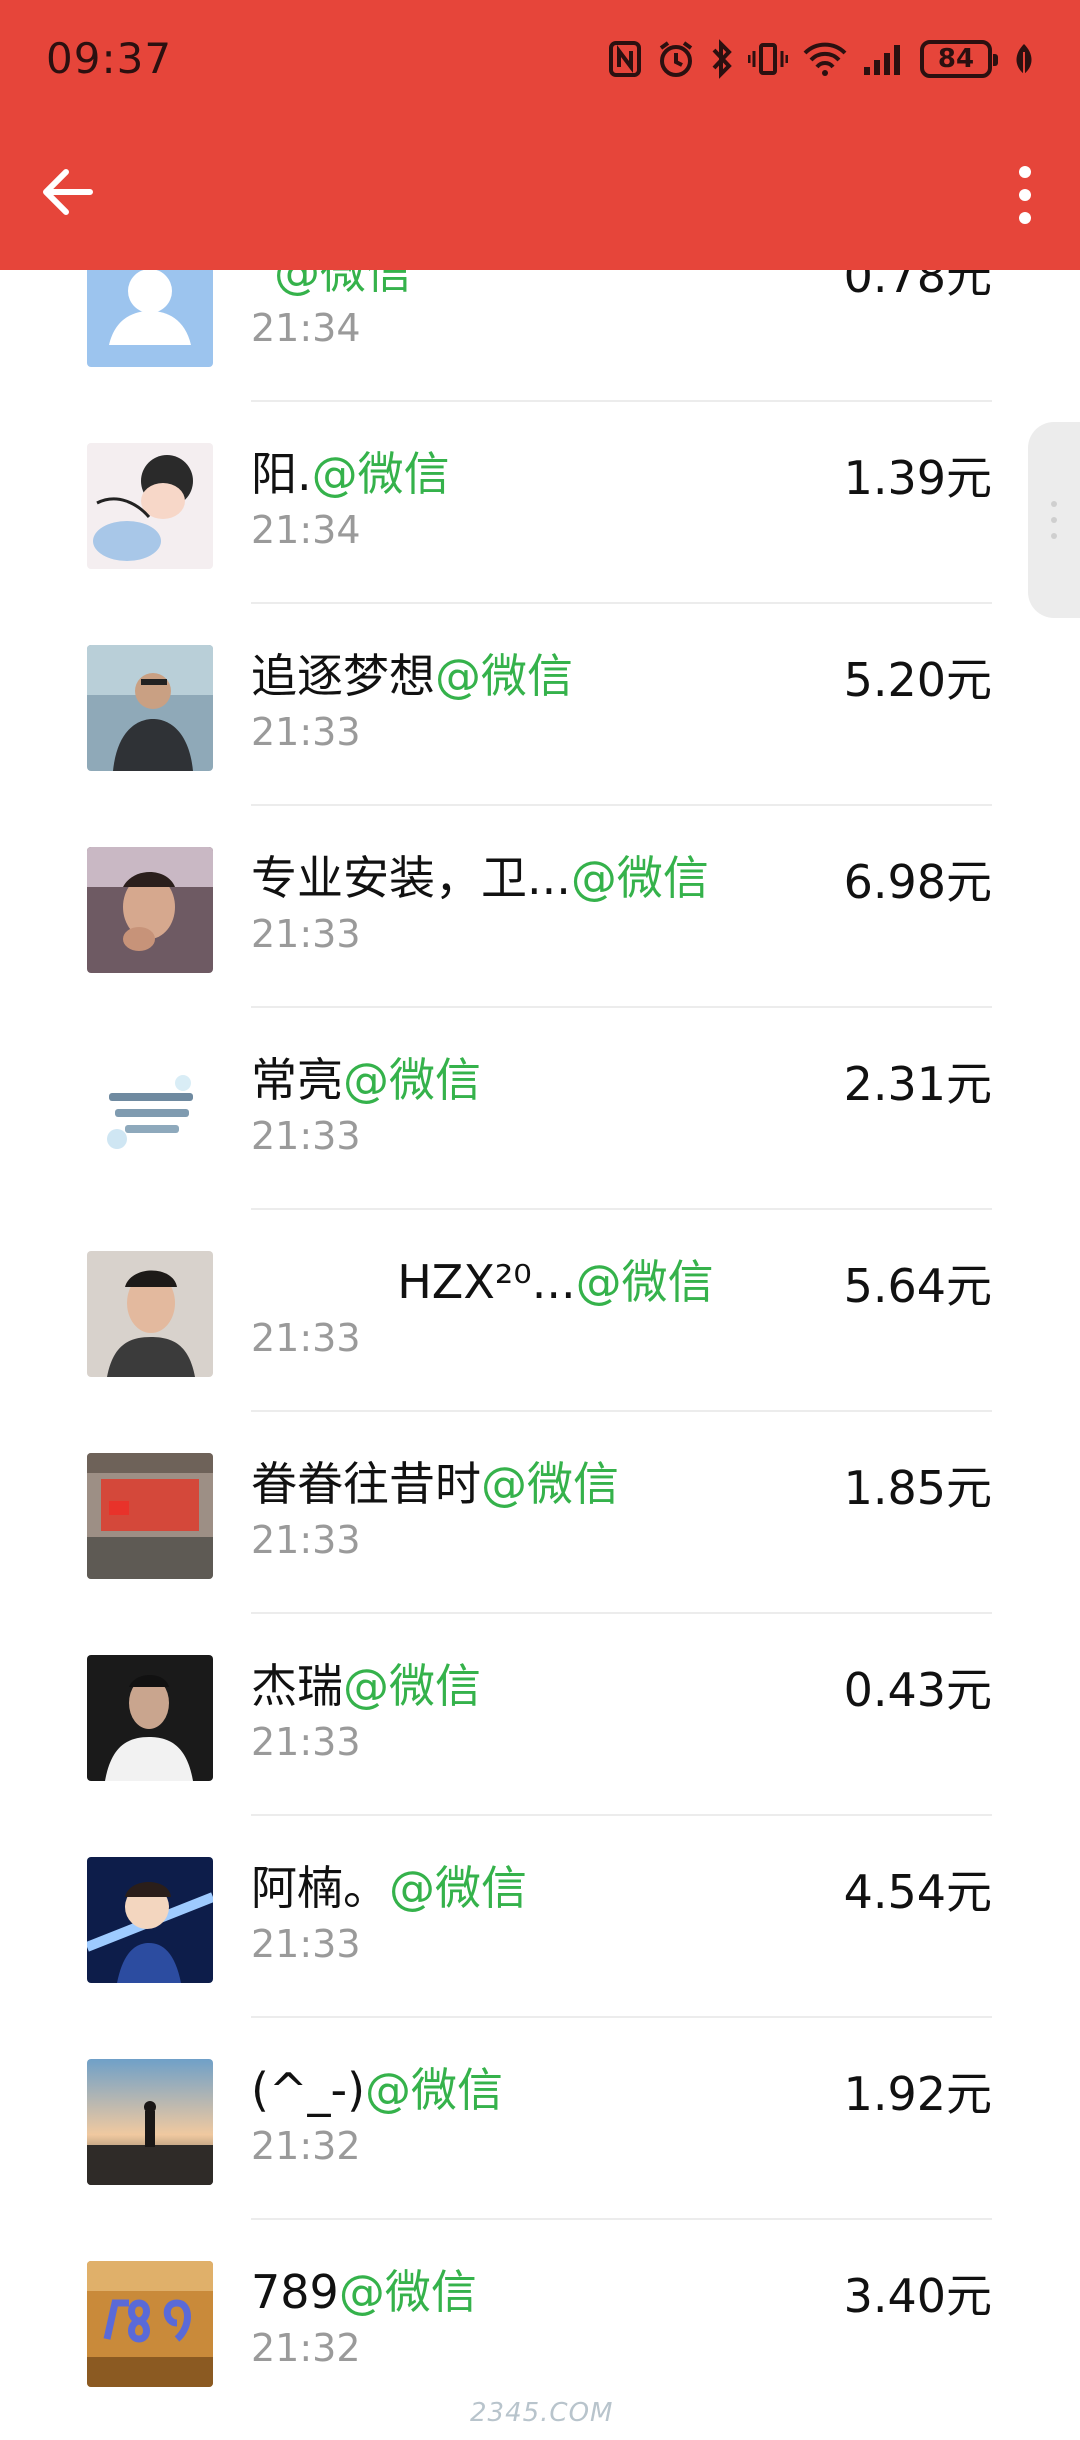  I want to click on nfc-icon, so click(625, 59).